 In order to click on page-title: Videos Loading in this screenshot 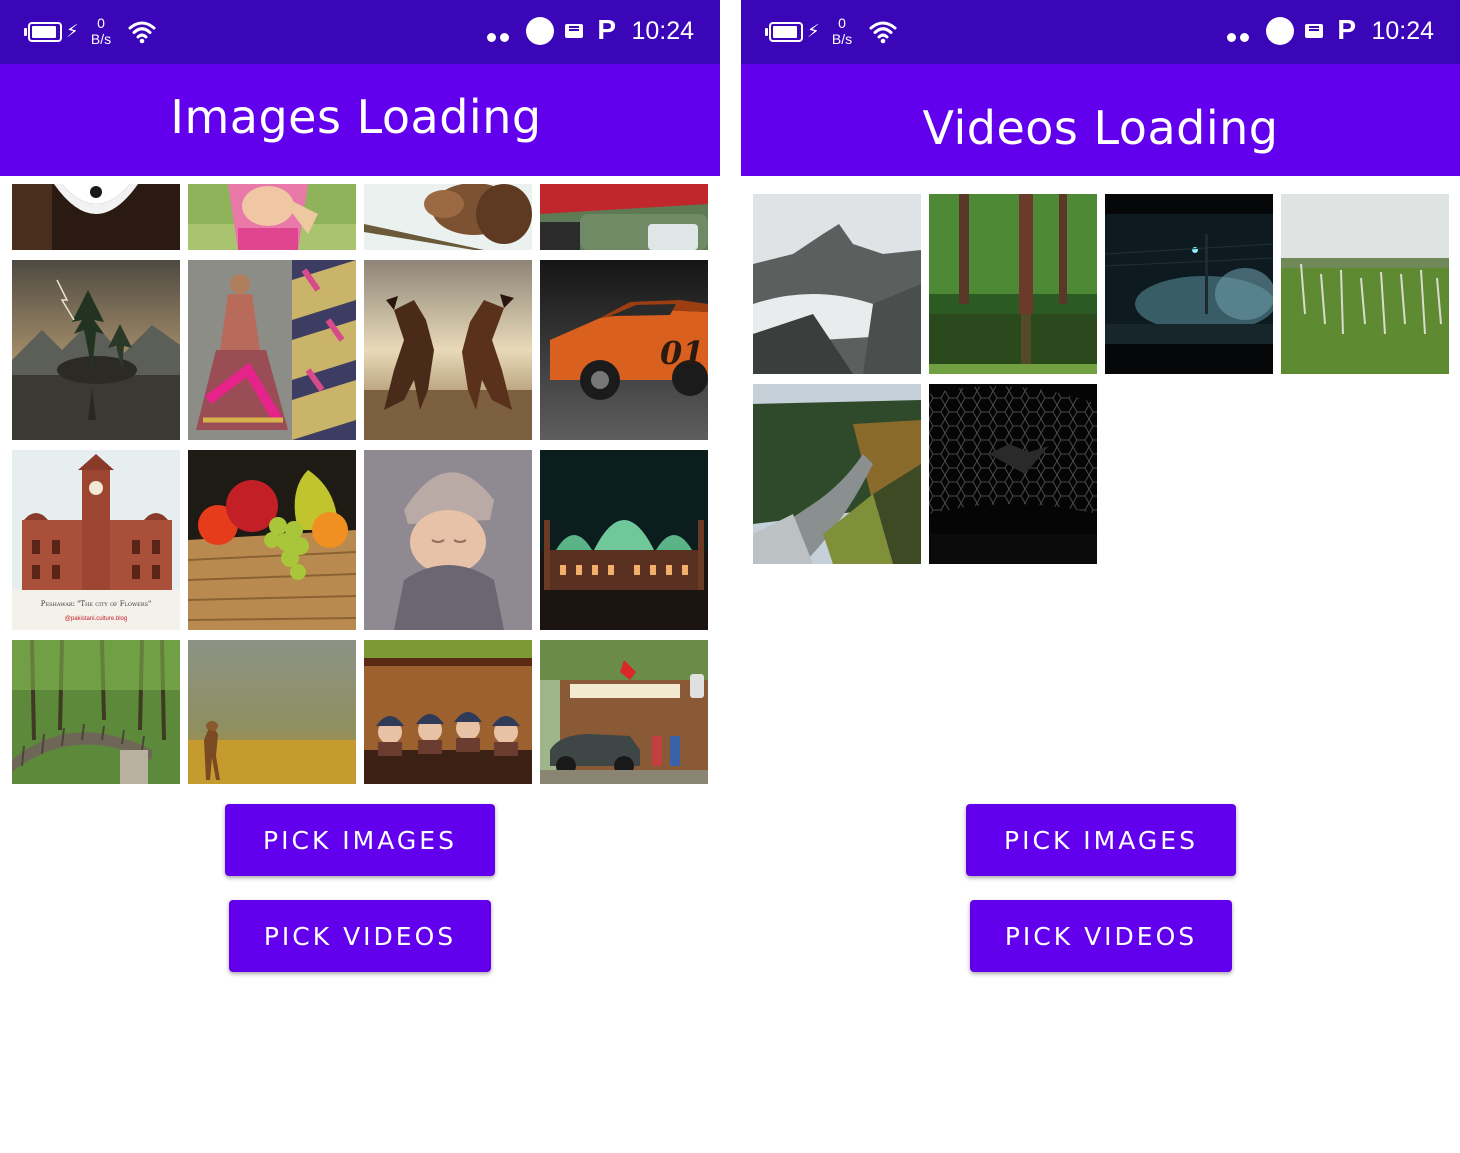, I will do `click(1100, 128)`.